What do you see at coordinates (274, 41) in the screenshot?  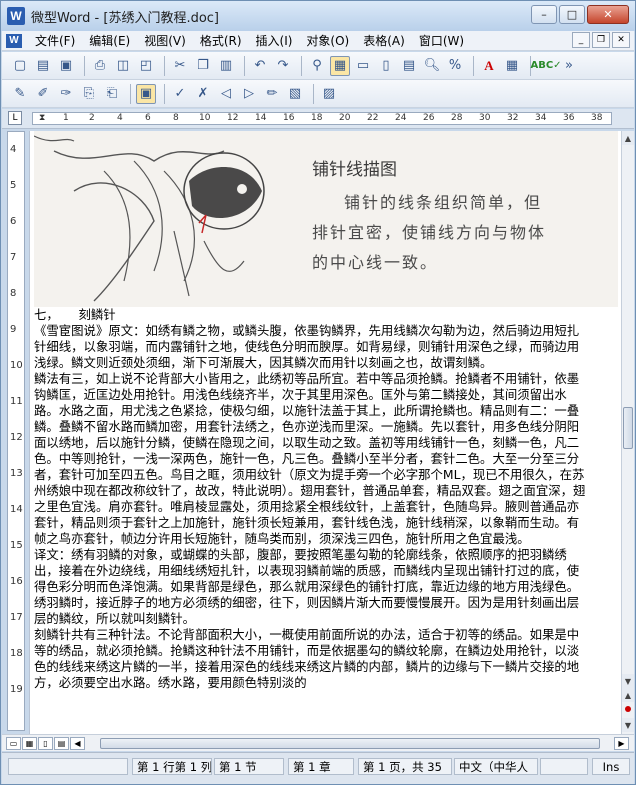 I see `menu-insert: 插入(I)` at bounding box center [274, 41].